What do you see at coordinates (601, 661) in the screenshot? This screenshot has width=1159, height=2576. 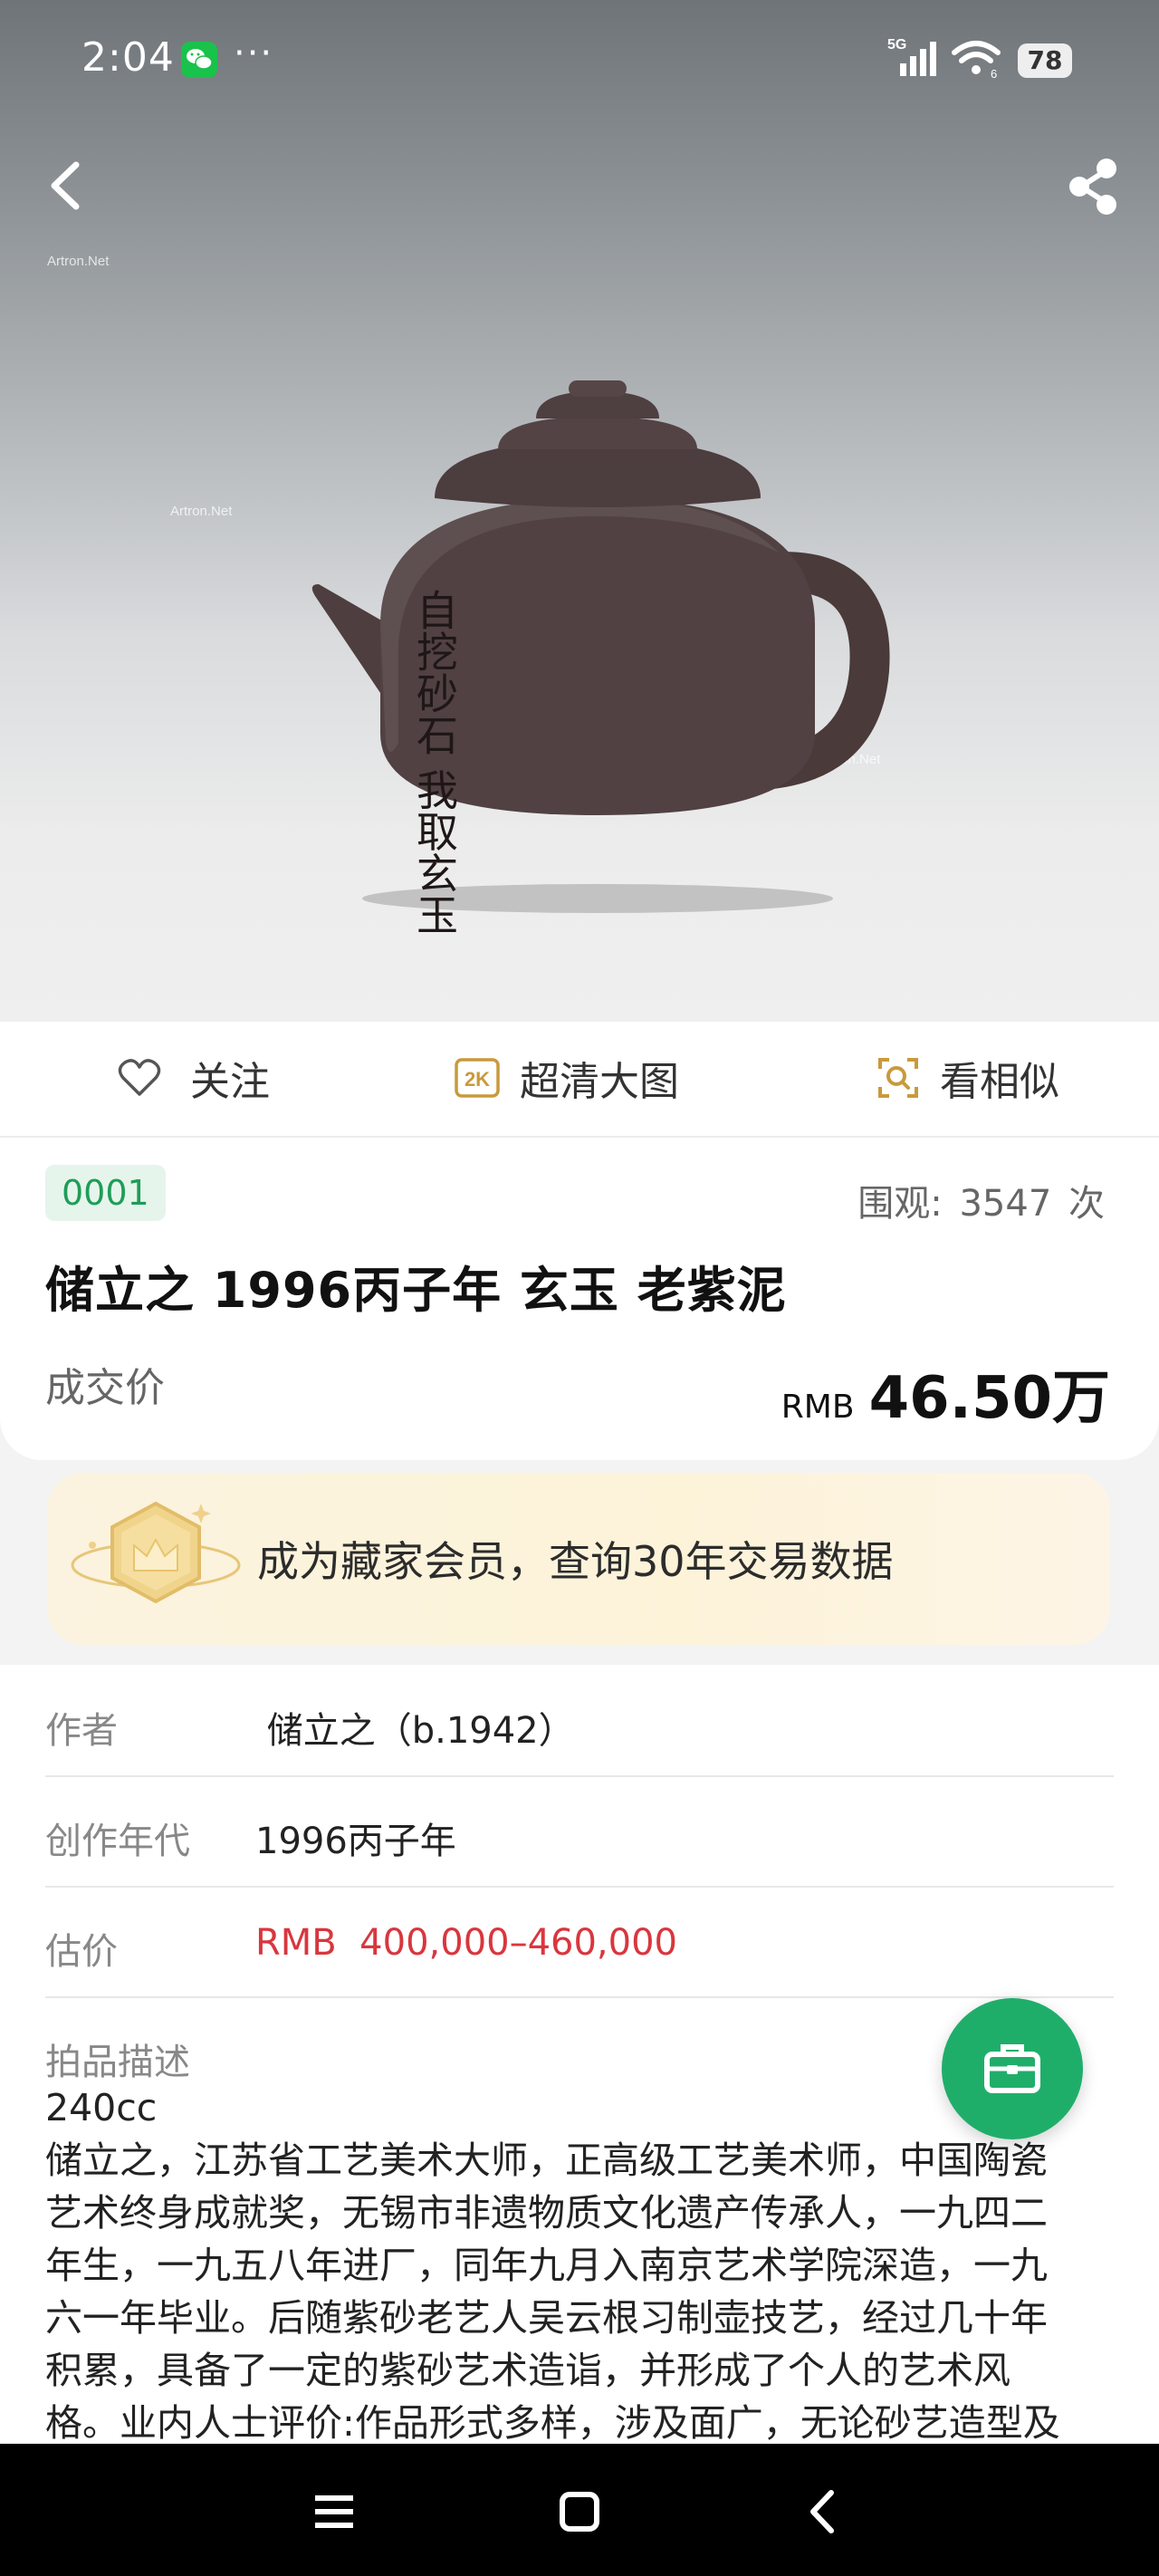 I see `teapot-photo: 自挖砂石 我取玄玉 以砂为华` at bounding box center [601, 661].